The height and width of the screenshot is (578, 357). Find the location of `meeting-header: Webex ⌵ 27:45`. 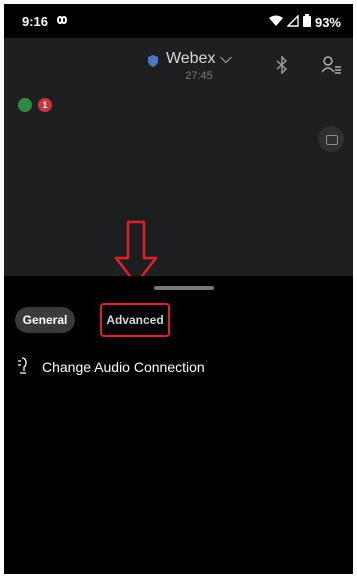

meeting-header: Webex ⌵ 27:45 is located at coordinates (199, 66).